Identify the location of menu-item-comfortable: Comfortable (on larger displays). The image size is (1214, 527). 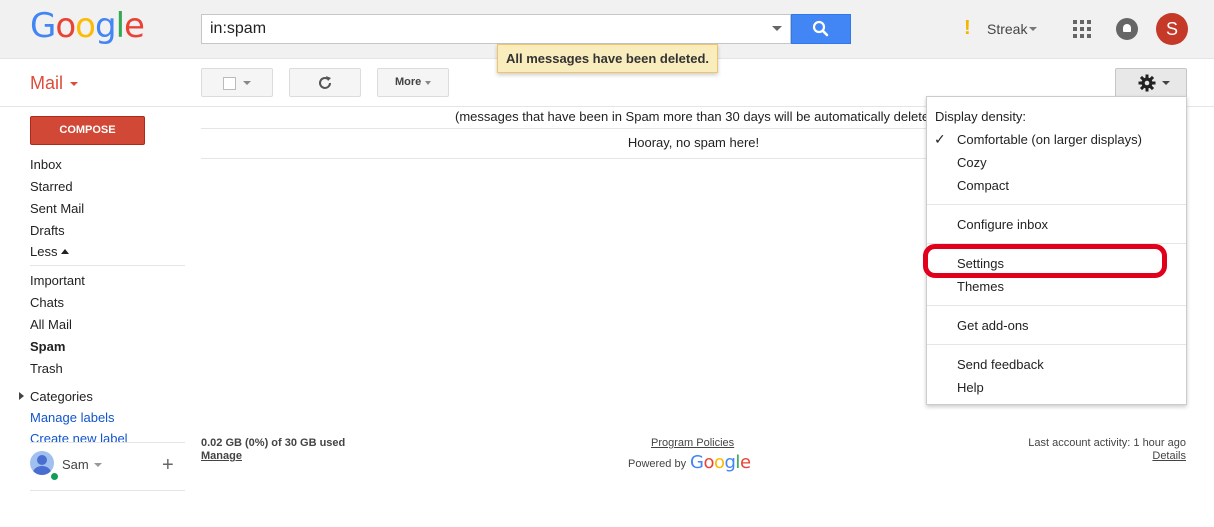
(1049, 139).